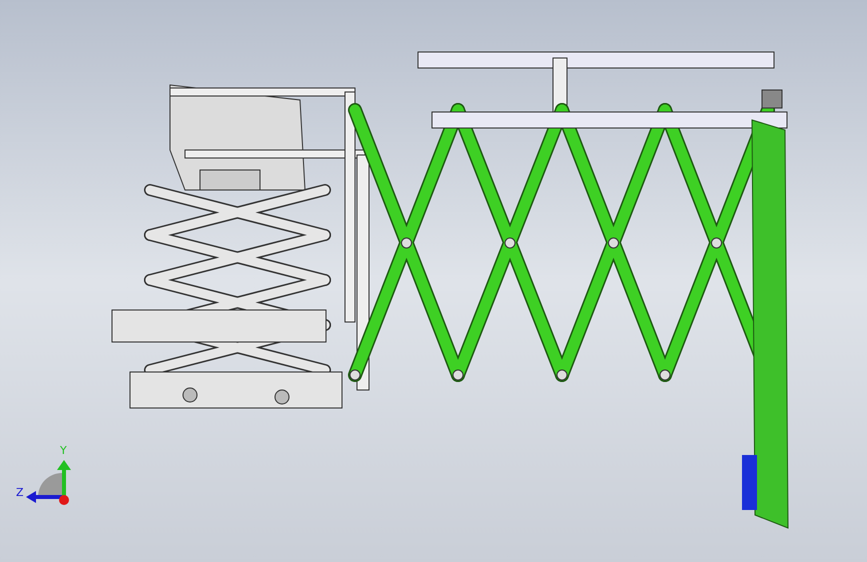 The height and width of the screenshot is (562, 867). I want to click on axis-label: Z, so click(20, 492).